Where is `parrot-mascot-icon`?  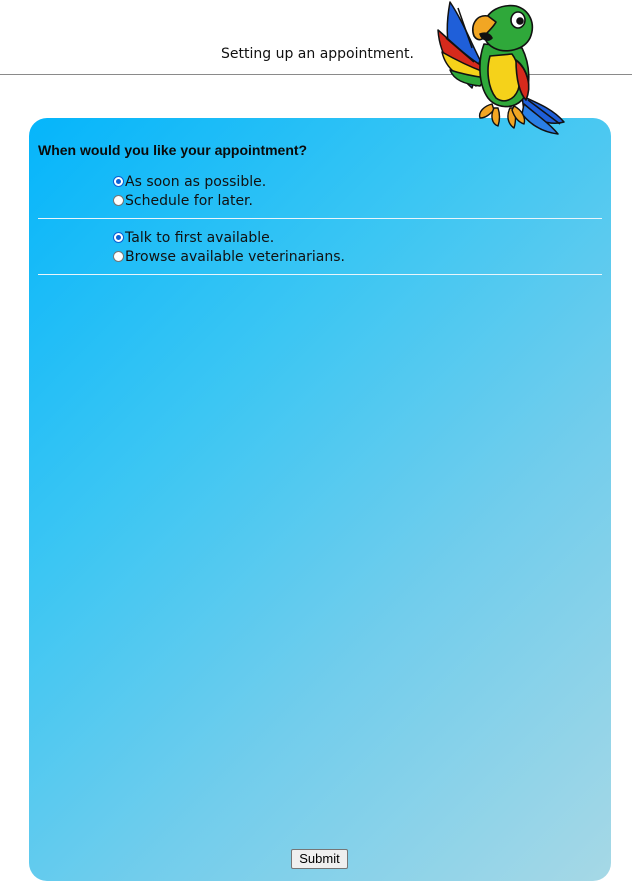
parrot-mascot-icon is located at coordinates (501, 68).